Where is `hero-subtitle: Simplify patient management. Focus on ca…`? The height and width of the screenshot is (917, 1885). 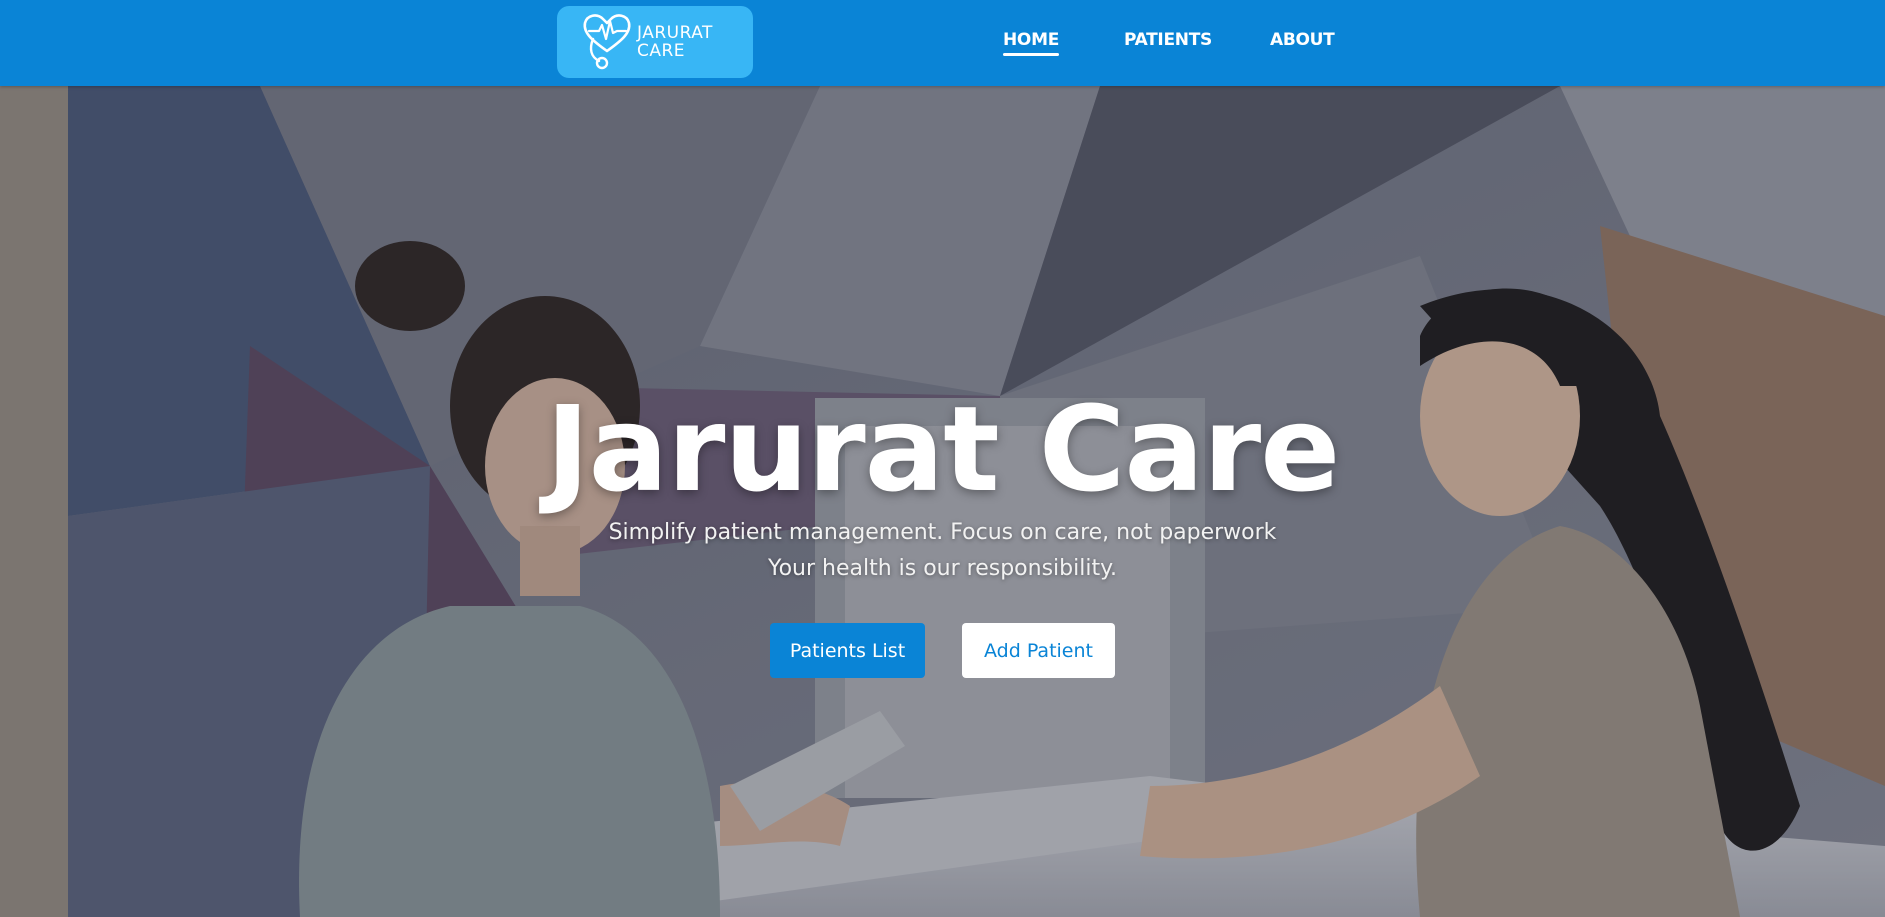
hero-subtitle: Simplify patient management. Focus on ca… is located at coordinates (942, 551).